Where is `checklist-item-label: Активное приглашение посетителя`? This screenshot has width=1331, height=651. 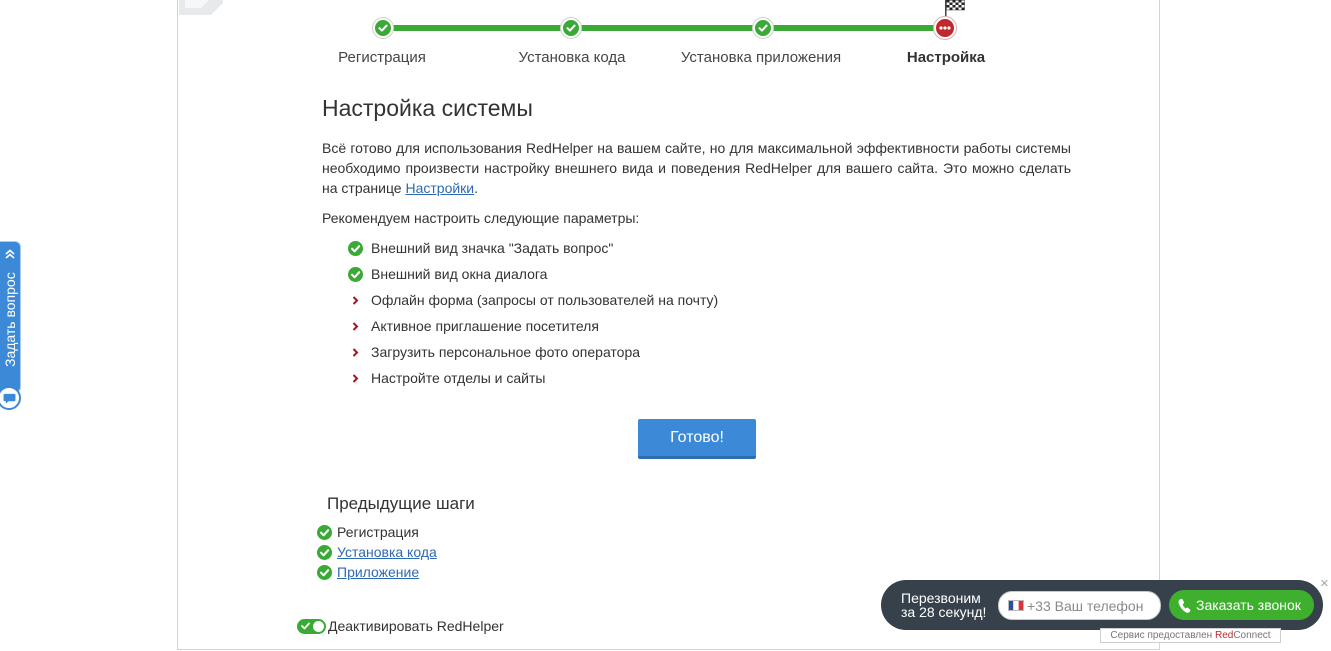
checklist-item-label: Активное приглашение посетителя is located at coordinates (485, 326).